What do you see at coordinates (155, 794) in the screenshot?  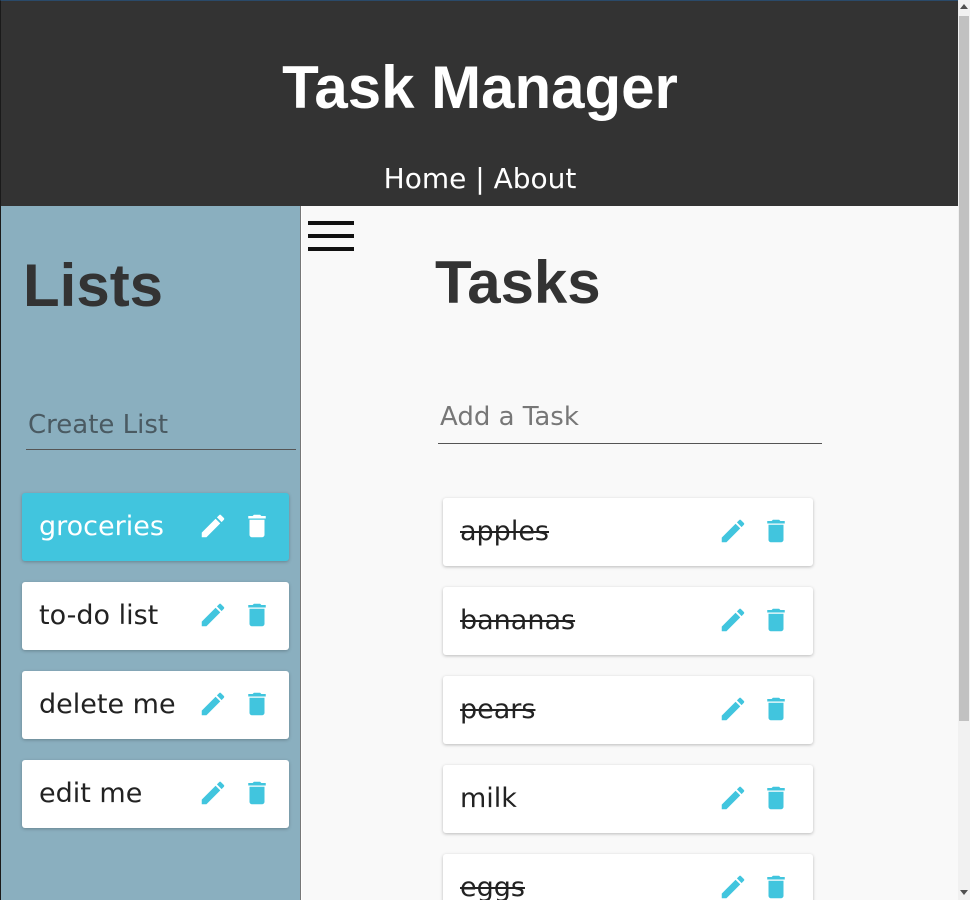 I see `list-item-edit-me: edit me` at bounding box center [155, 794].